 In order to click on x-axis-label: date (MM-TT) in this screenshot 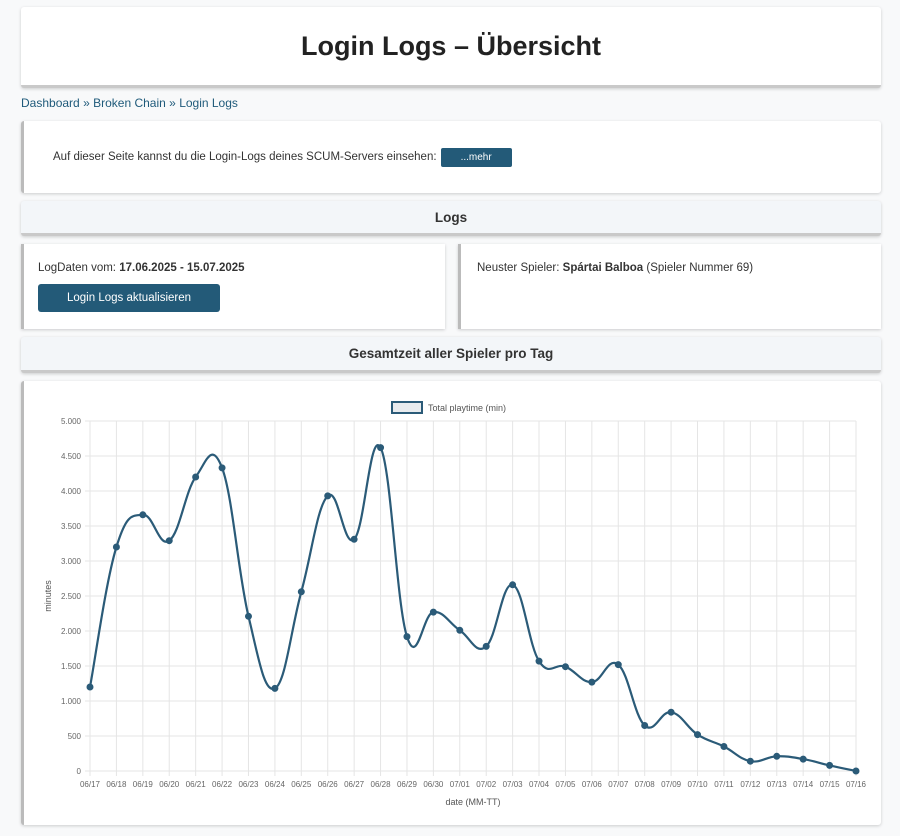, I will do `click(473, 802)`.